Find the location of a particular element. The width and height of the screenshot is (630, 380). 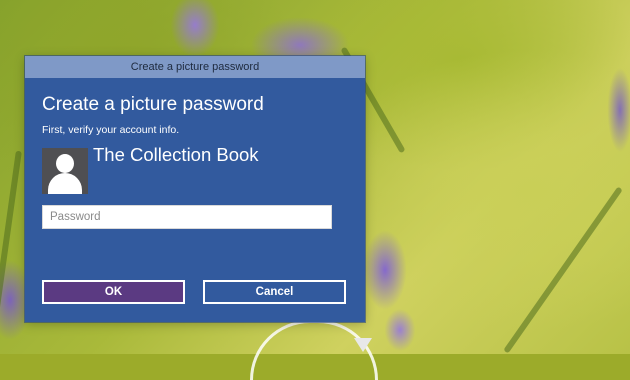

gesture-arrow-icon is located at coordinates (363, 345).